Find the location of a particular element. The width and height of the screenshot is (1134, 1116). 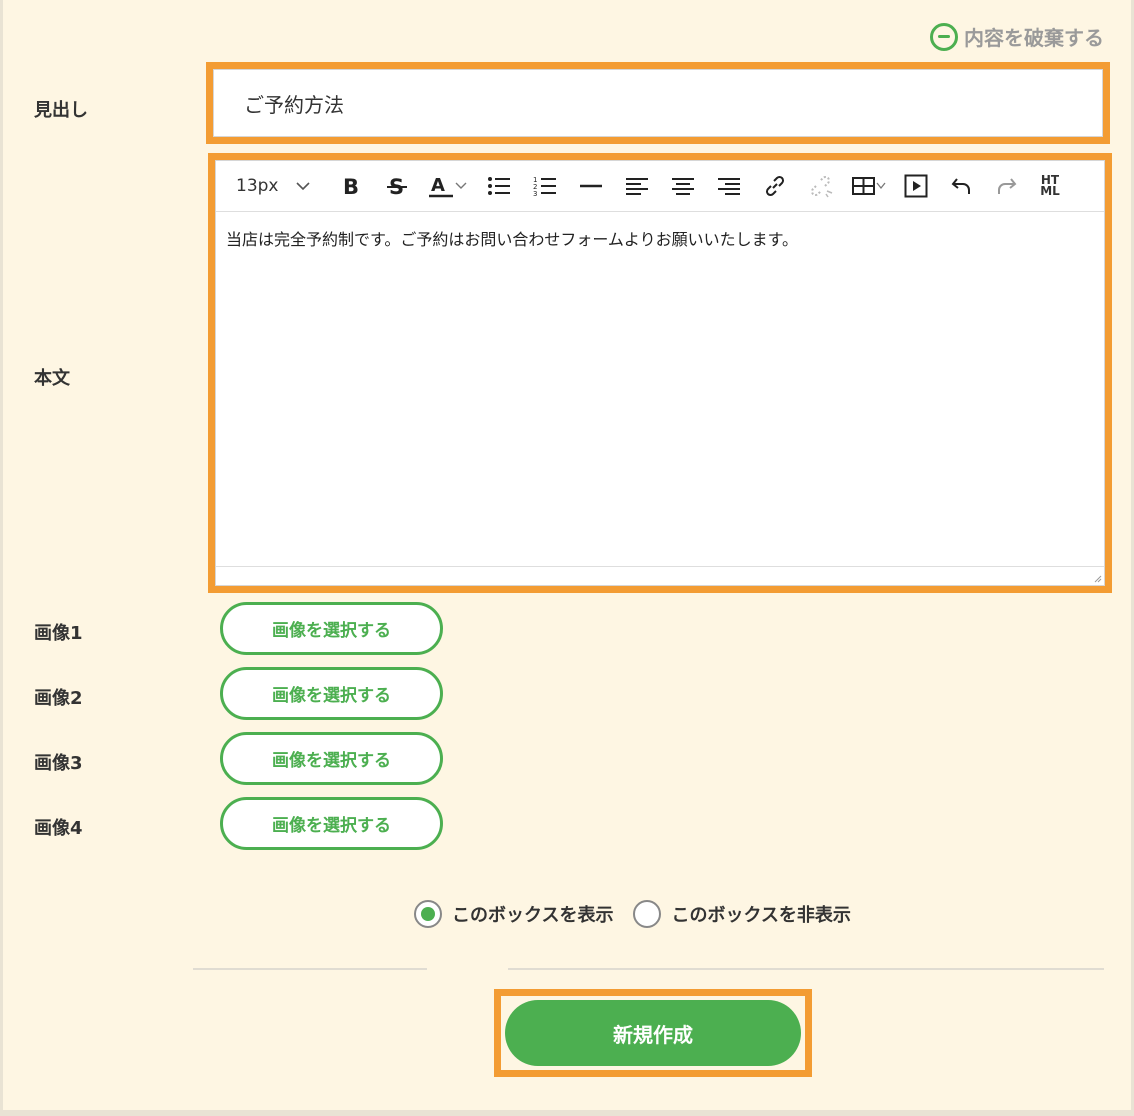

image2-label: 画像2 is located at coordinates (58, 698).